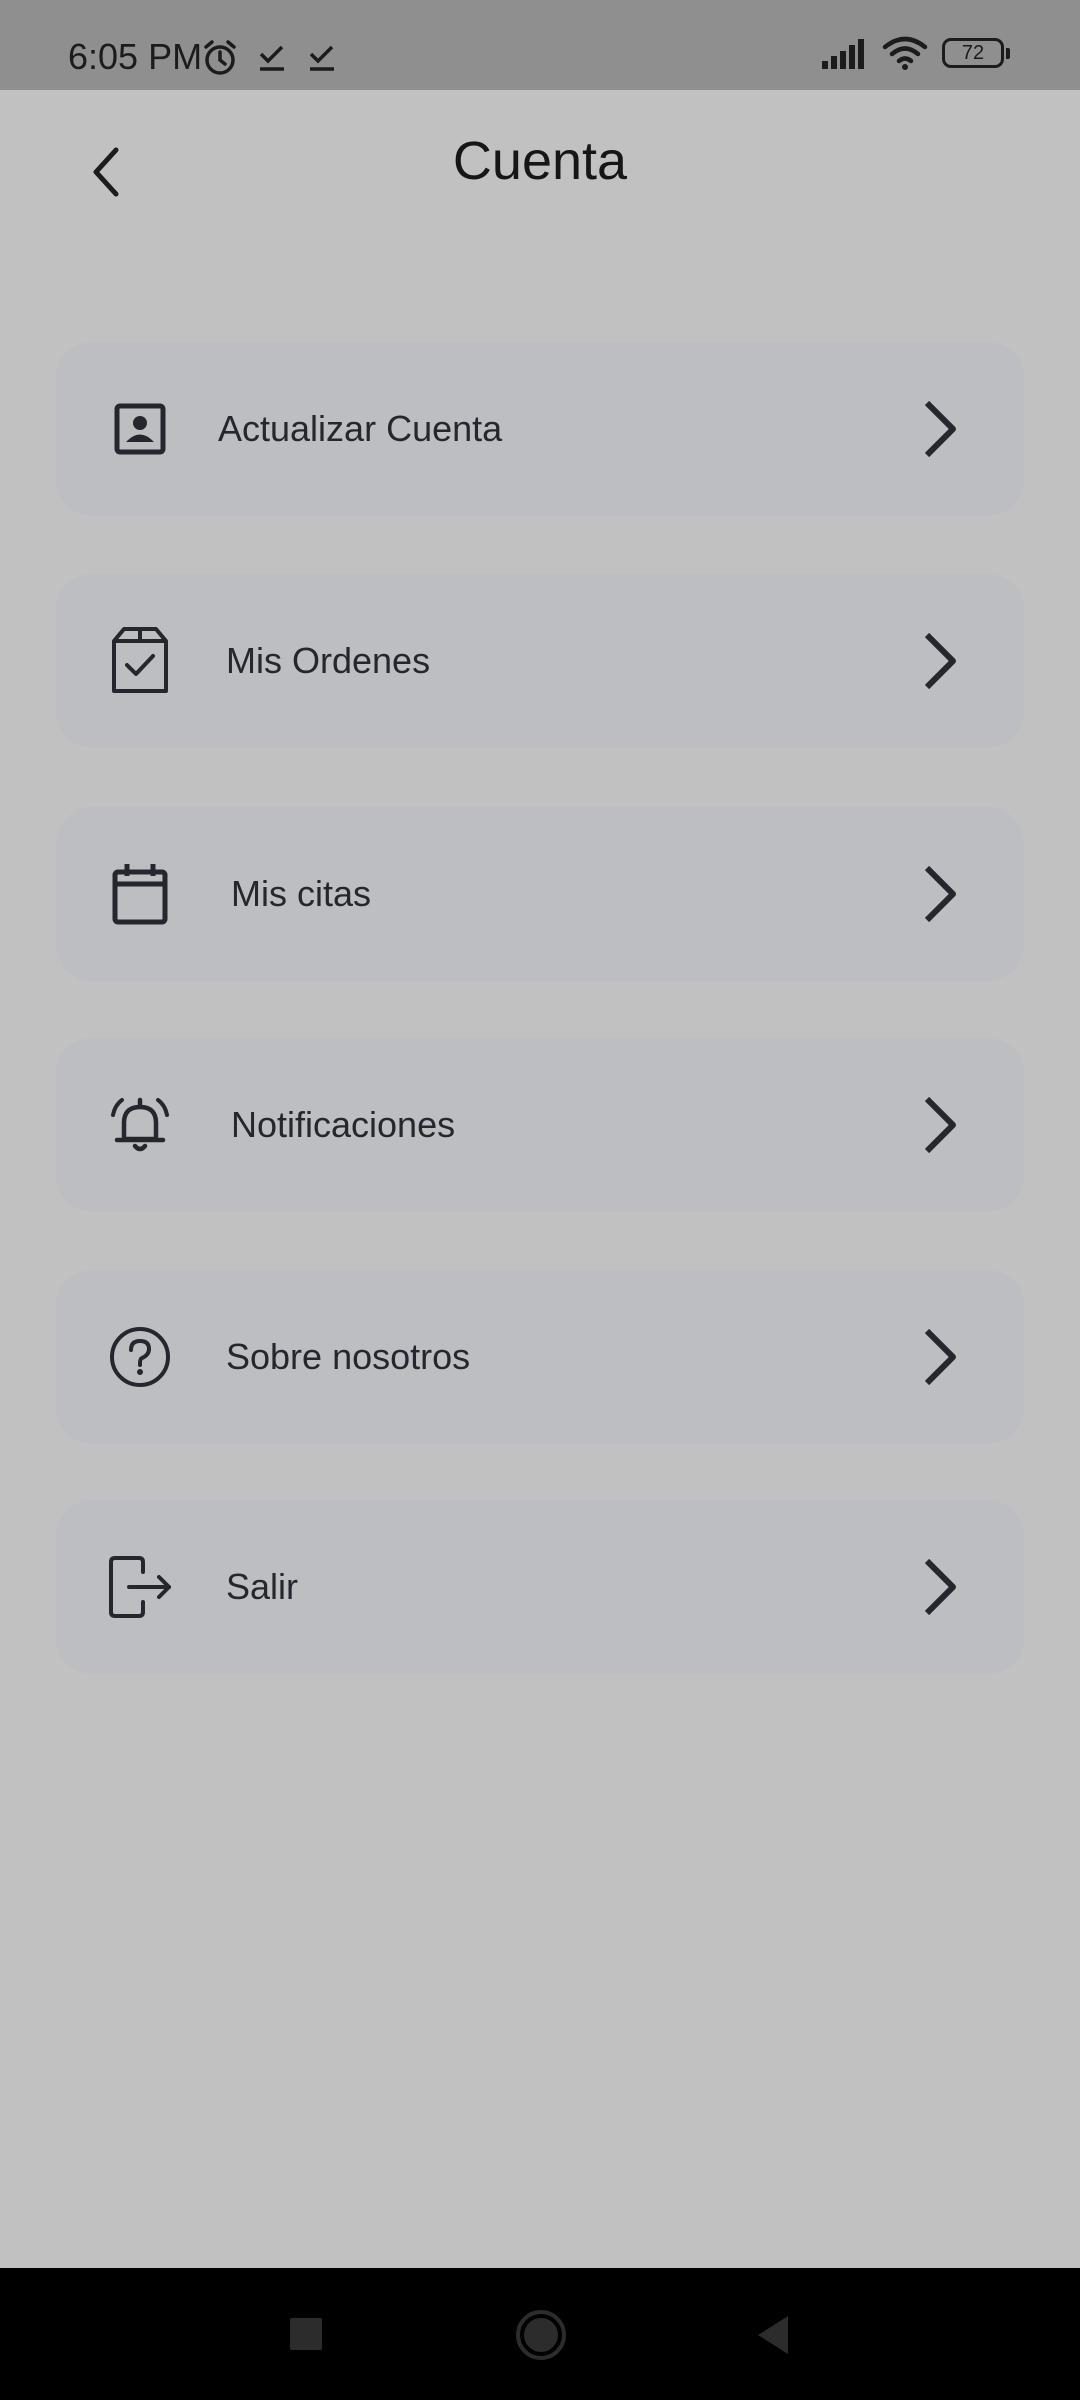 The height and width of the screenshot is (2400, 1080). What do you see at coordinates (262, 1586) in the screenshot?
I see `menu-item-label: Salir` at bounding box center [262, 1586].